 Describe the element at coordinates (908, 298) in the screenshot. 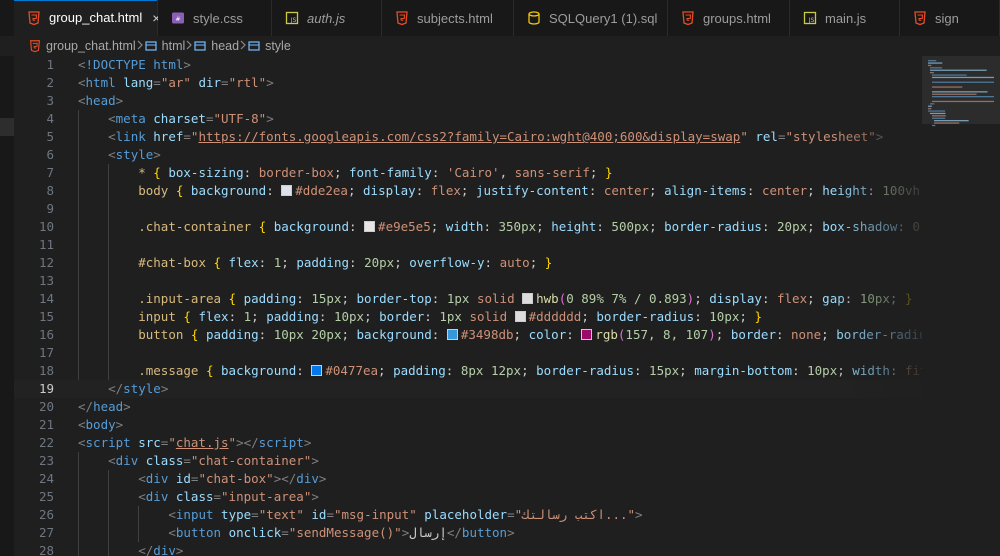

I see `token-br: }` at that location.